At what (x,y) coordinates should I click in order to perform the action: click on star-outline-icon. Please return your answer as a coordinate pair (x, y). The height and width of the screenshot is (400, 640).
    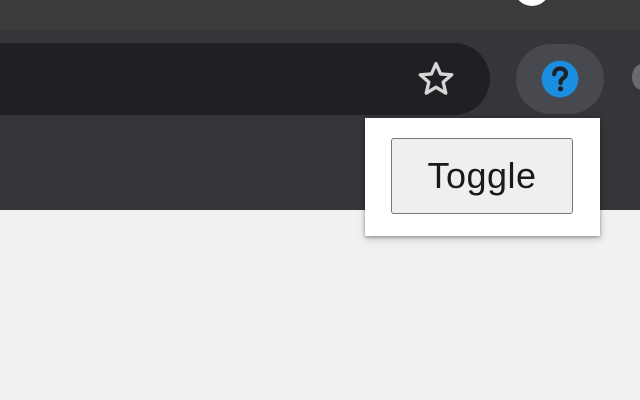
    Looking at the image, I should click on (436, 78).